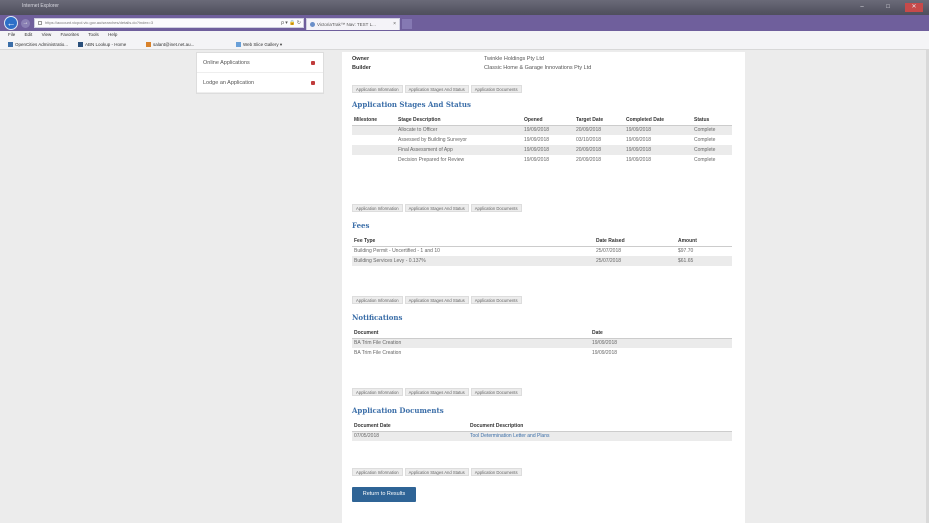  What do you see at coordinates (464, 35) in the screenshot?
I see `menu-bar: File Edit View Favorites Tools Help` at bounding box center [464, 35].